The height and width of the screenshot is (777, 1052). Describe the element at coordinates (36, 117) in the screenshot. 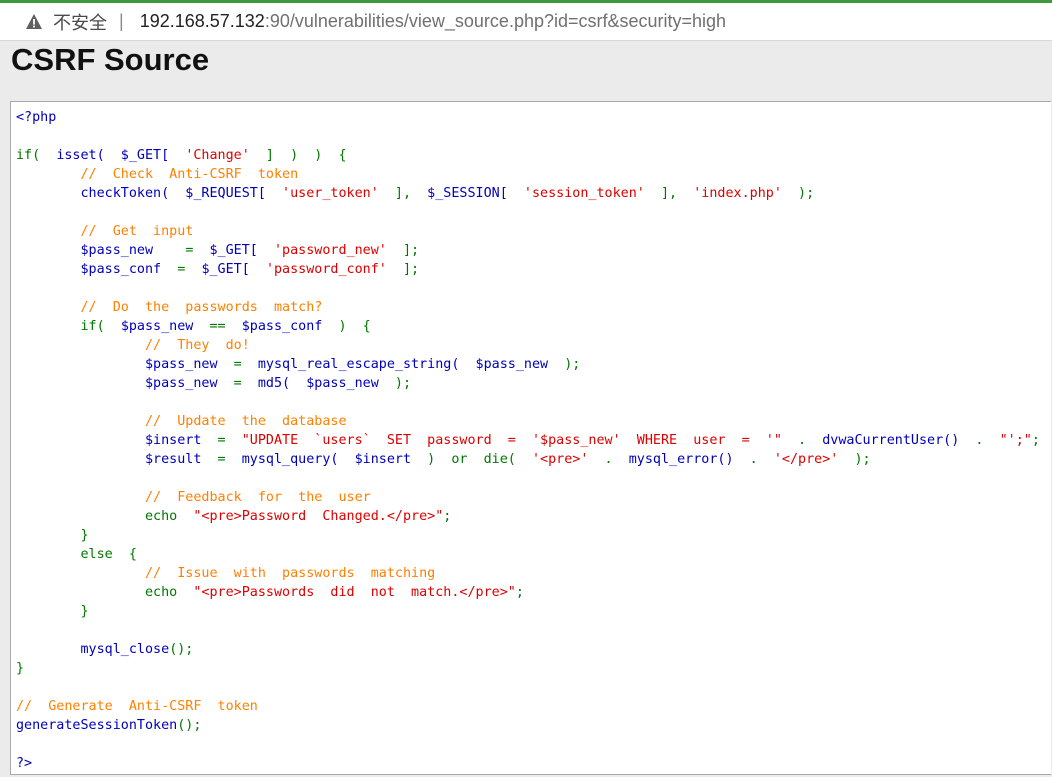

I see `code-token-default: <?php` at that location.